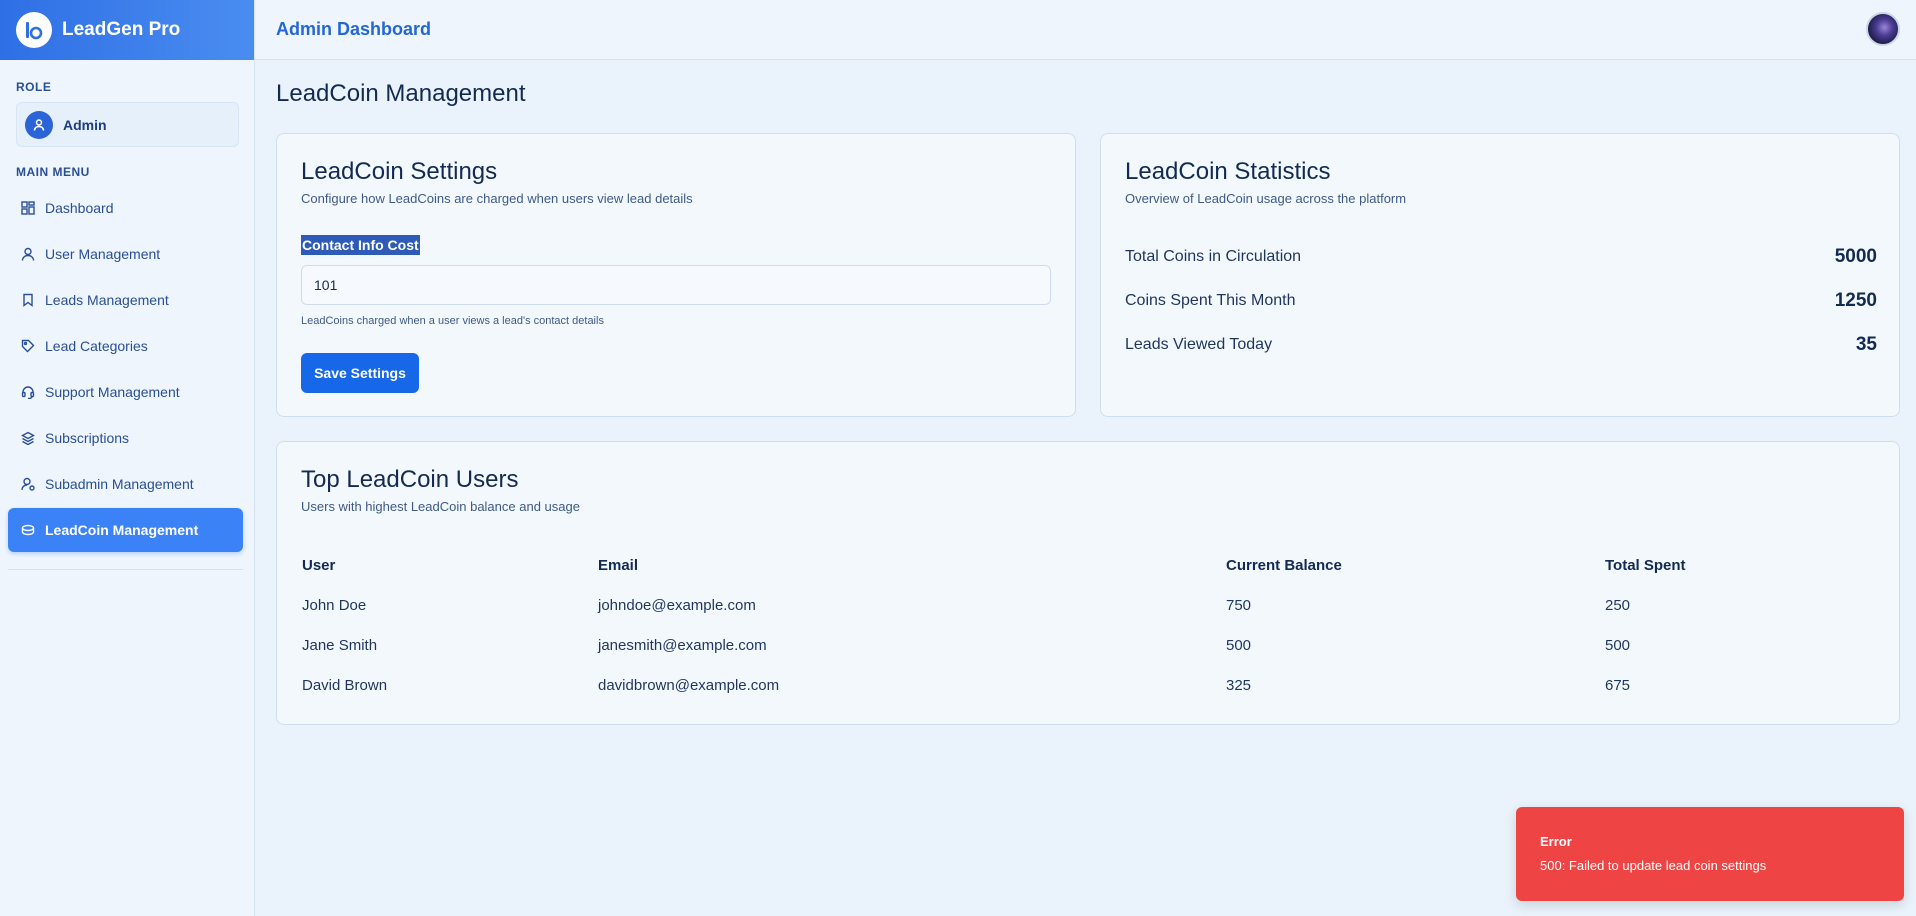  Describe the element at coordinates (676, 285) in the screenshot. I see `contact-info-cost-input` at that location.